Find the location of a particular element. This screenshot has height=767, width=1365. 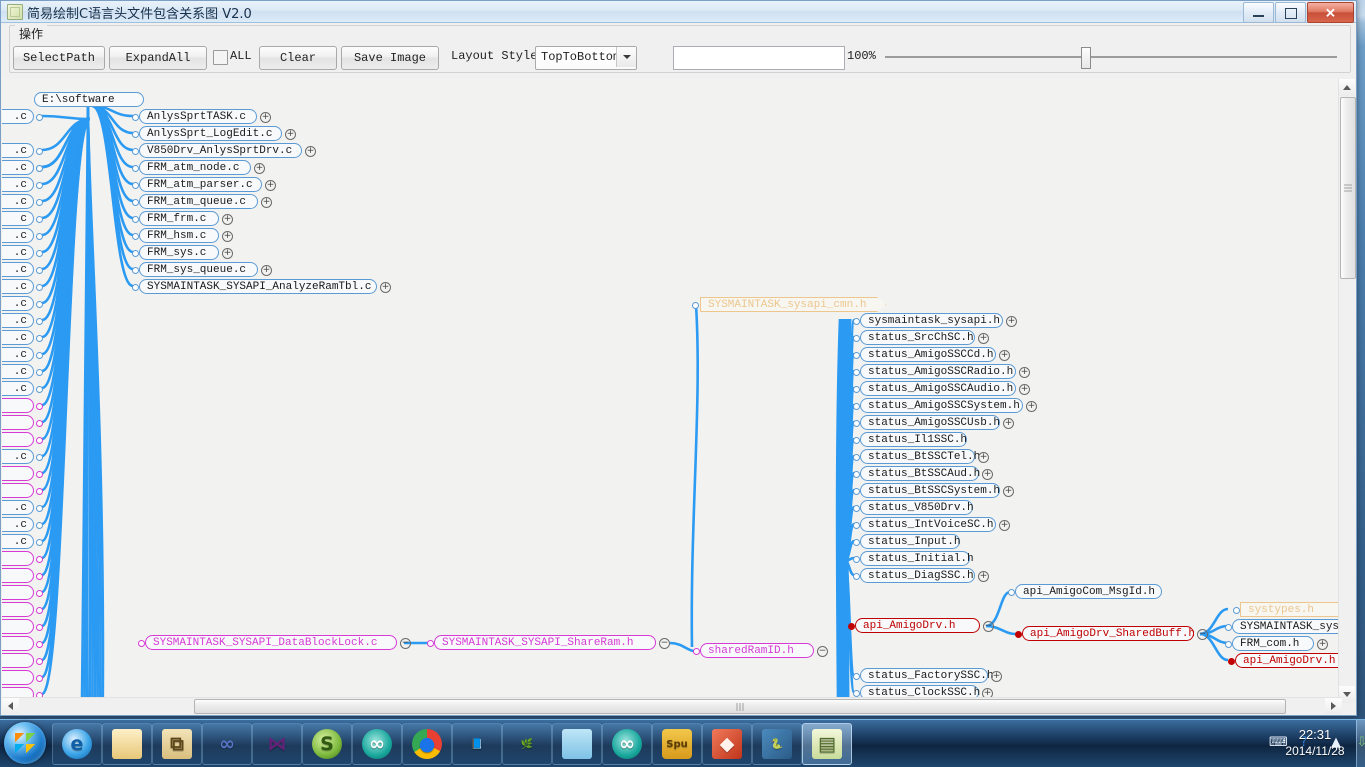

graph-node-api: api_AmigoCom_MsgId.h is located at coordinates (1088, 591).